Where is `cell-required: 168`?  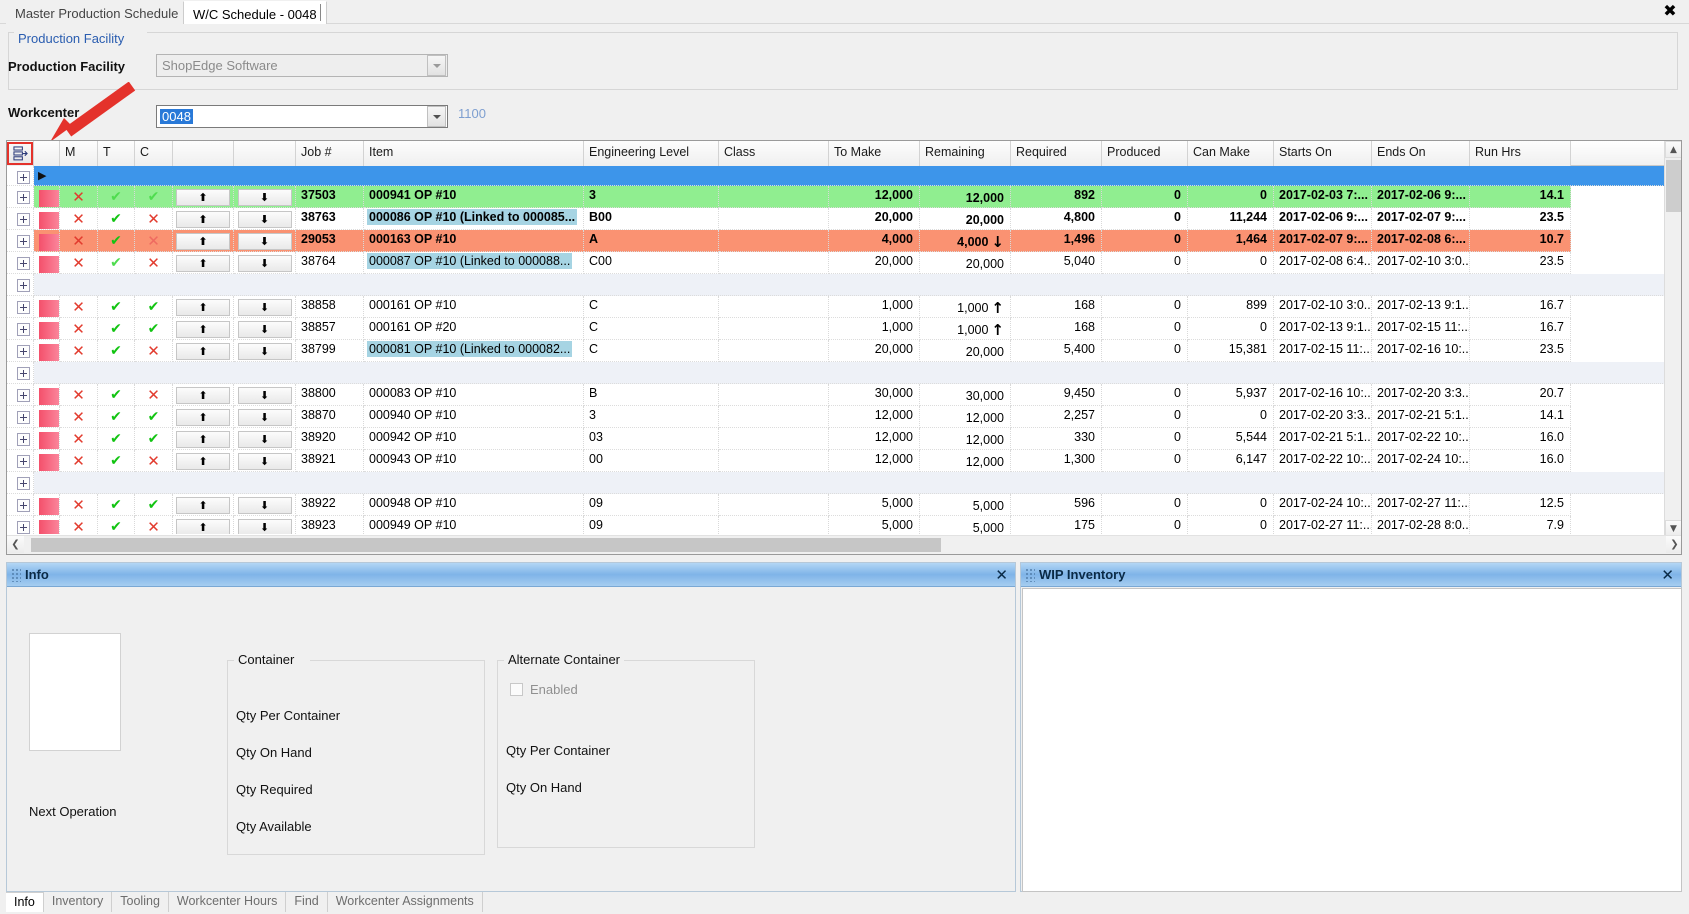 cell-required: 168 is located at coordinates (1056, 307).